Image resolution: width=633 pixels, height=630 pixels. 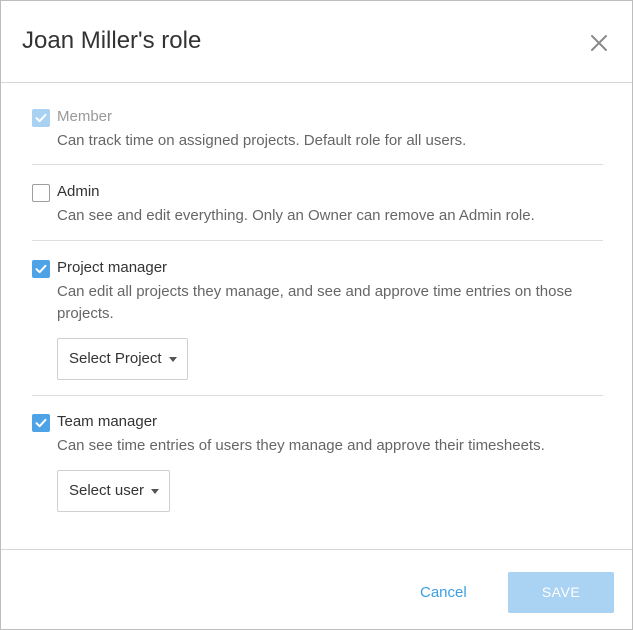 I want to click on team-manager-checkbox, so click(x=41, y=423).